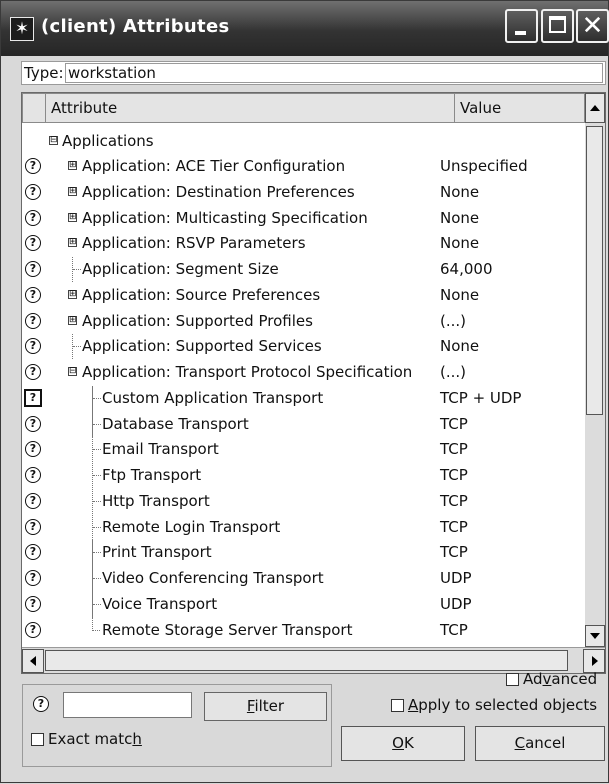  I want to click on apply-to-selected-checkbox, so click(397, 705).